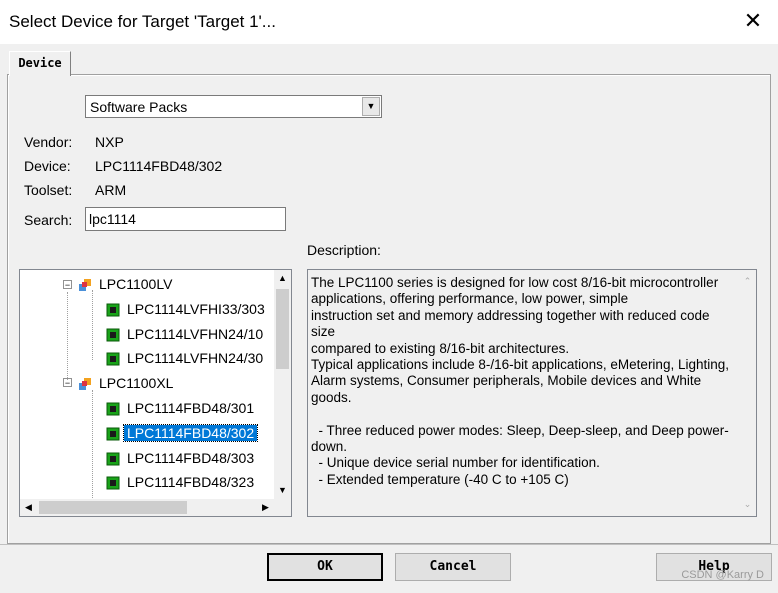 The width and height of the screenshot is (778, 593). What do you see at coordinates (747, 281) in the screenshot?
I see `chevron-up-icon: ⌃` at bounding box center [747, 281].